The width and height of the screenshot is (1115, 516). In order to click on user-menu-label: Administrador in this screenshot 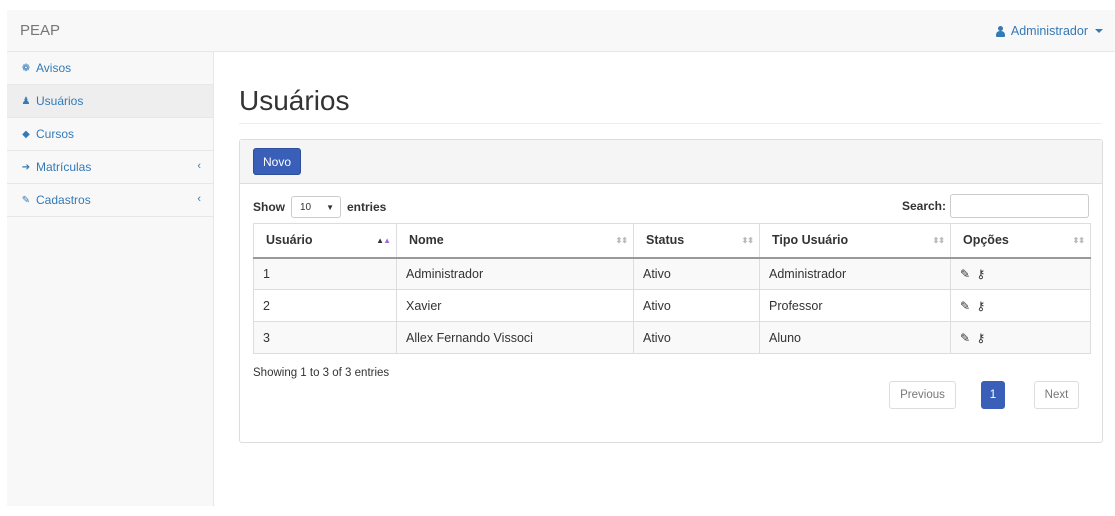, I will do `click(1049, 31)`.